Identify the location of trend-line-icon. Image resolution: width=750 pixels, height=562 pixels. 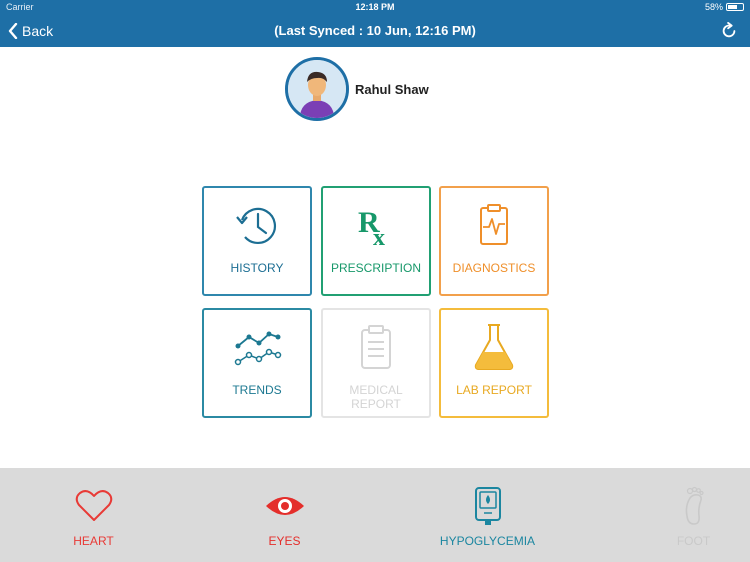
(257, 347).